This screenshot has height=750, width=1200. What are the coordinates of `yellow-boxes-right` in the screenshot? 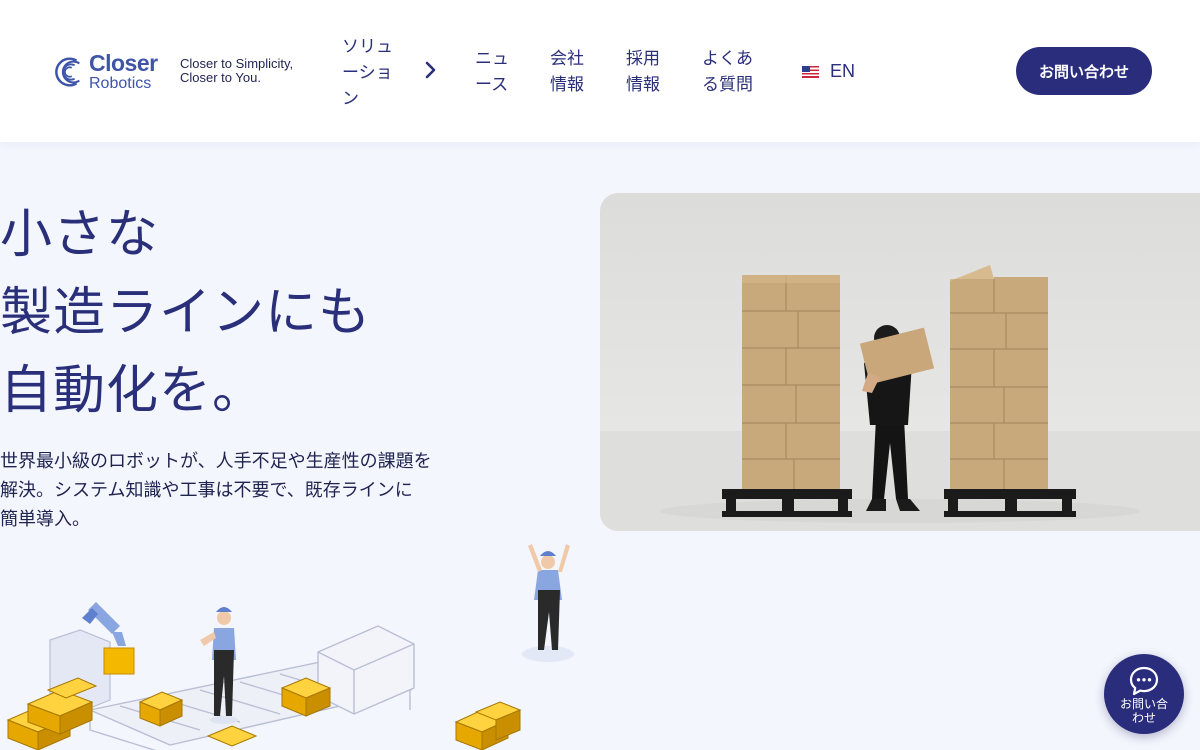 It's located at (488, 725).